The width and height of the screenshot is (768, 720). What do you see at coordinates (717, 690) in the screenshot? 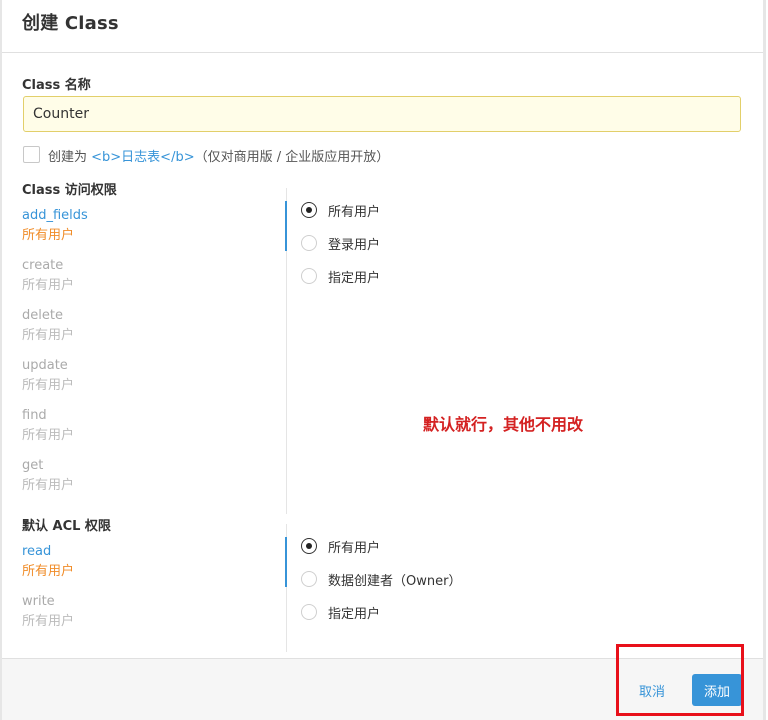
I see `add-button: 添加` at bounding box center [717, 690].